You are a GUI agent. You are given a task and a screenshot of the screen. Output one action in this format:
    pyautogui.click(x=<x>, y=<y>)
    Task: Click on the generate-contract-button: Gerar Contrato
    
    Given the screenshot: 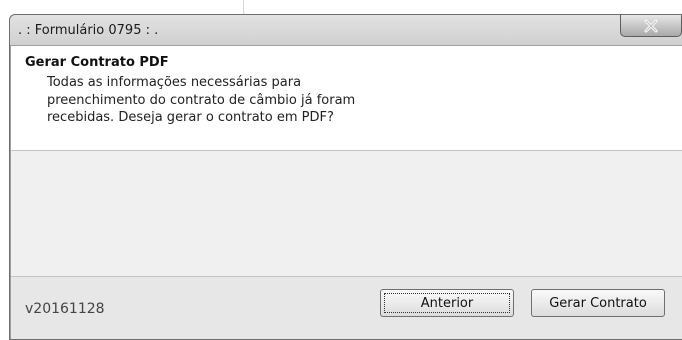 What is the action you would take?
    pyautogui.click(x=598, y=303)
    